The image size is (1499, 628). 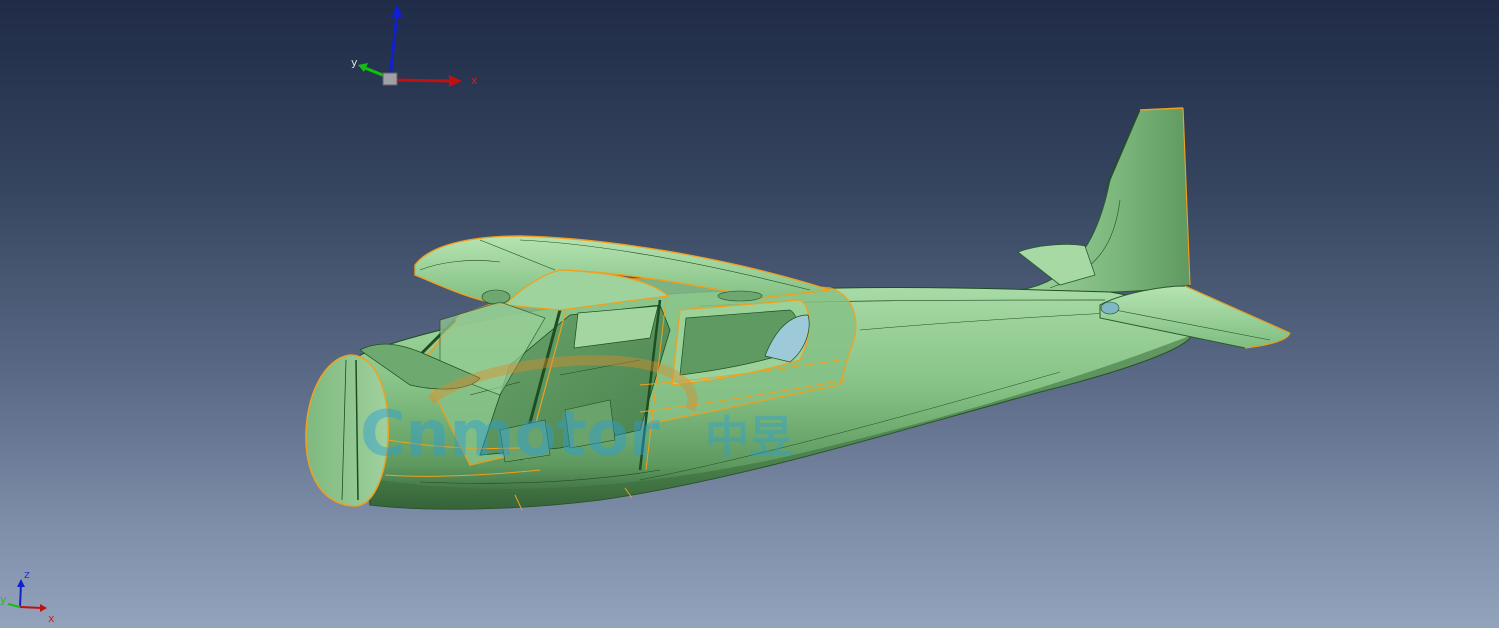 I want to click on mini-x-axis-arrow, so click(x=43, y=608).